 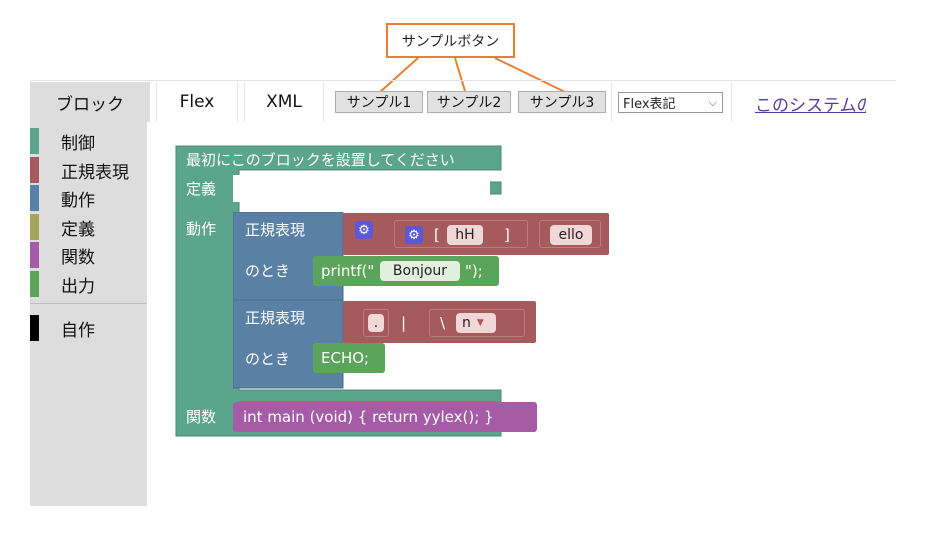 I want to click on category-label: 関数, so click(x=78, y=257).